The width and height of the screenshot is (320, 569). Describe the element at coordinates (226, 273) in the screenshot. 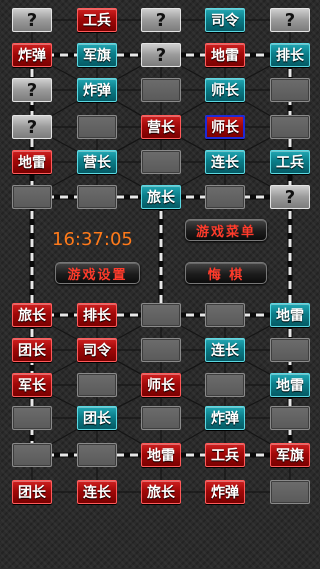

I see `regret-move-button: 悔 棋` at that location.